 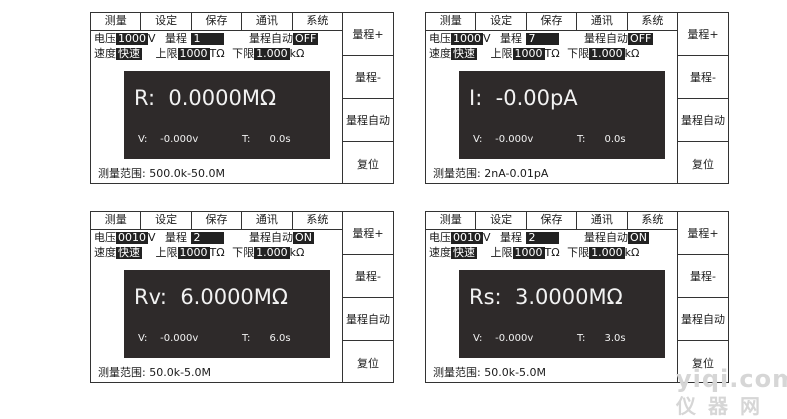 What do you see at coordinates (562, 314) in the screenshot?
I see `measurement-display: Rs: 3.0000MΩ V: -0.000v T: 3.0s` at bounding box center [562, 314].